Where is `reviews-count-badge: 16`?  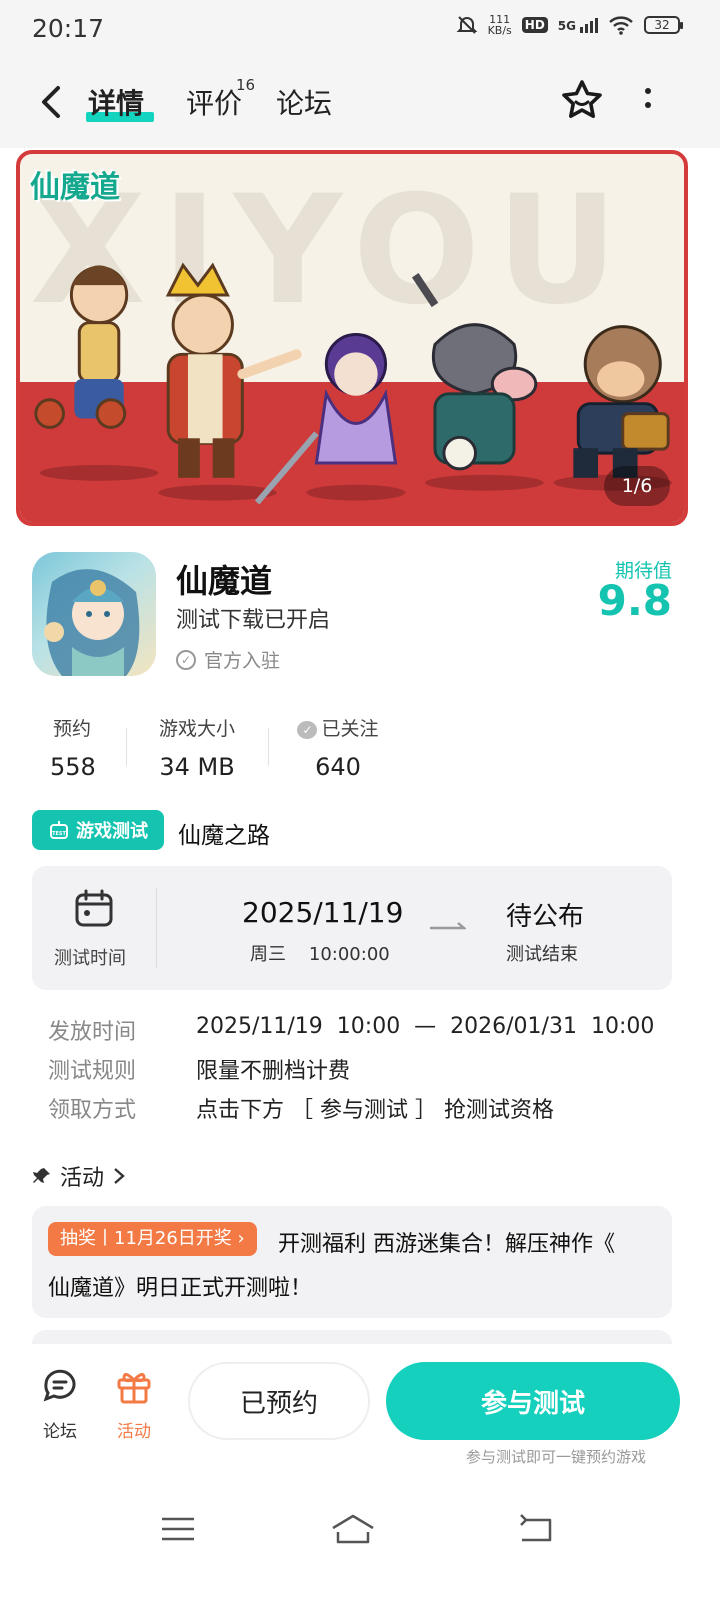
reviews-count-badge: 16 is located at coordinates (246, 85).